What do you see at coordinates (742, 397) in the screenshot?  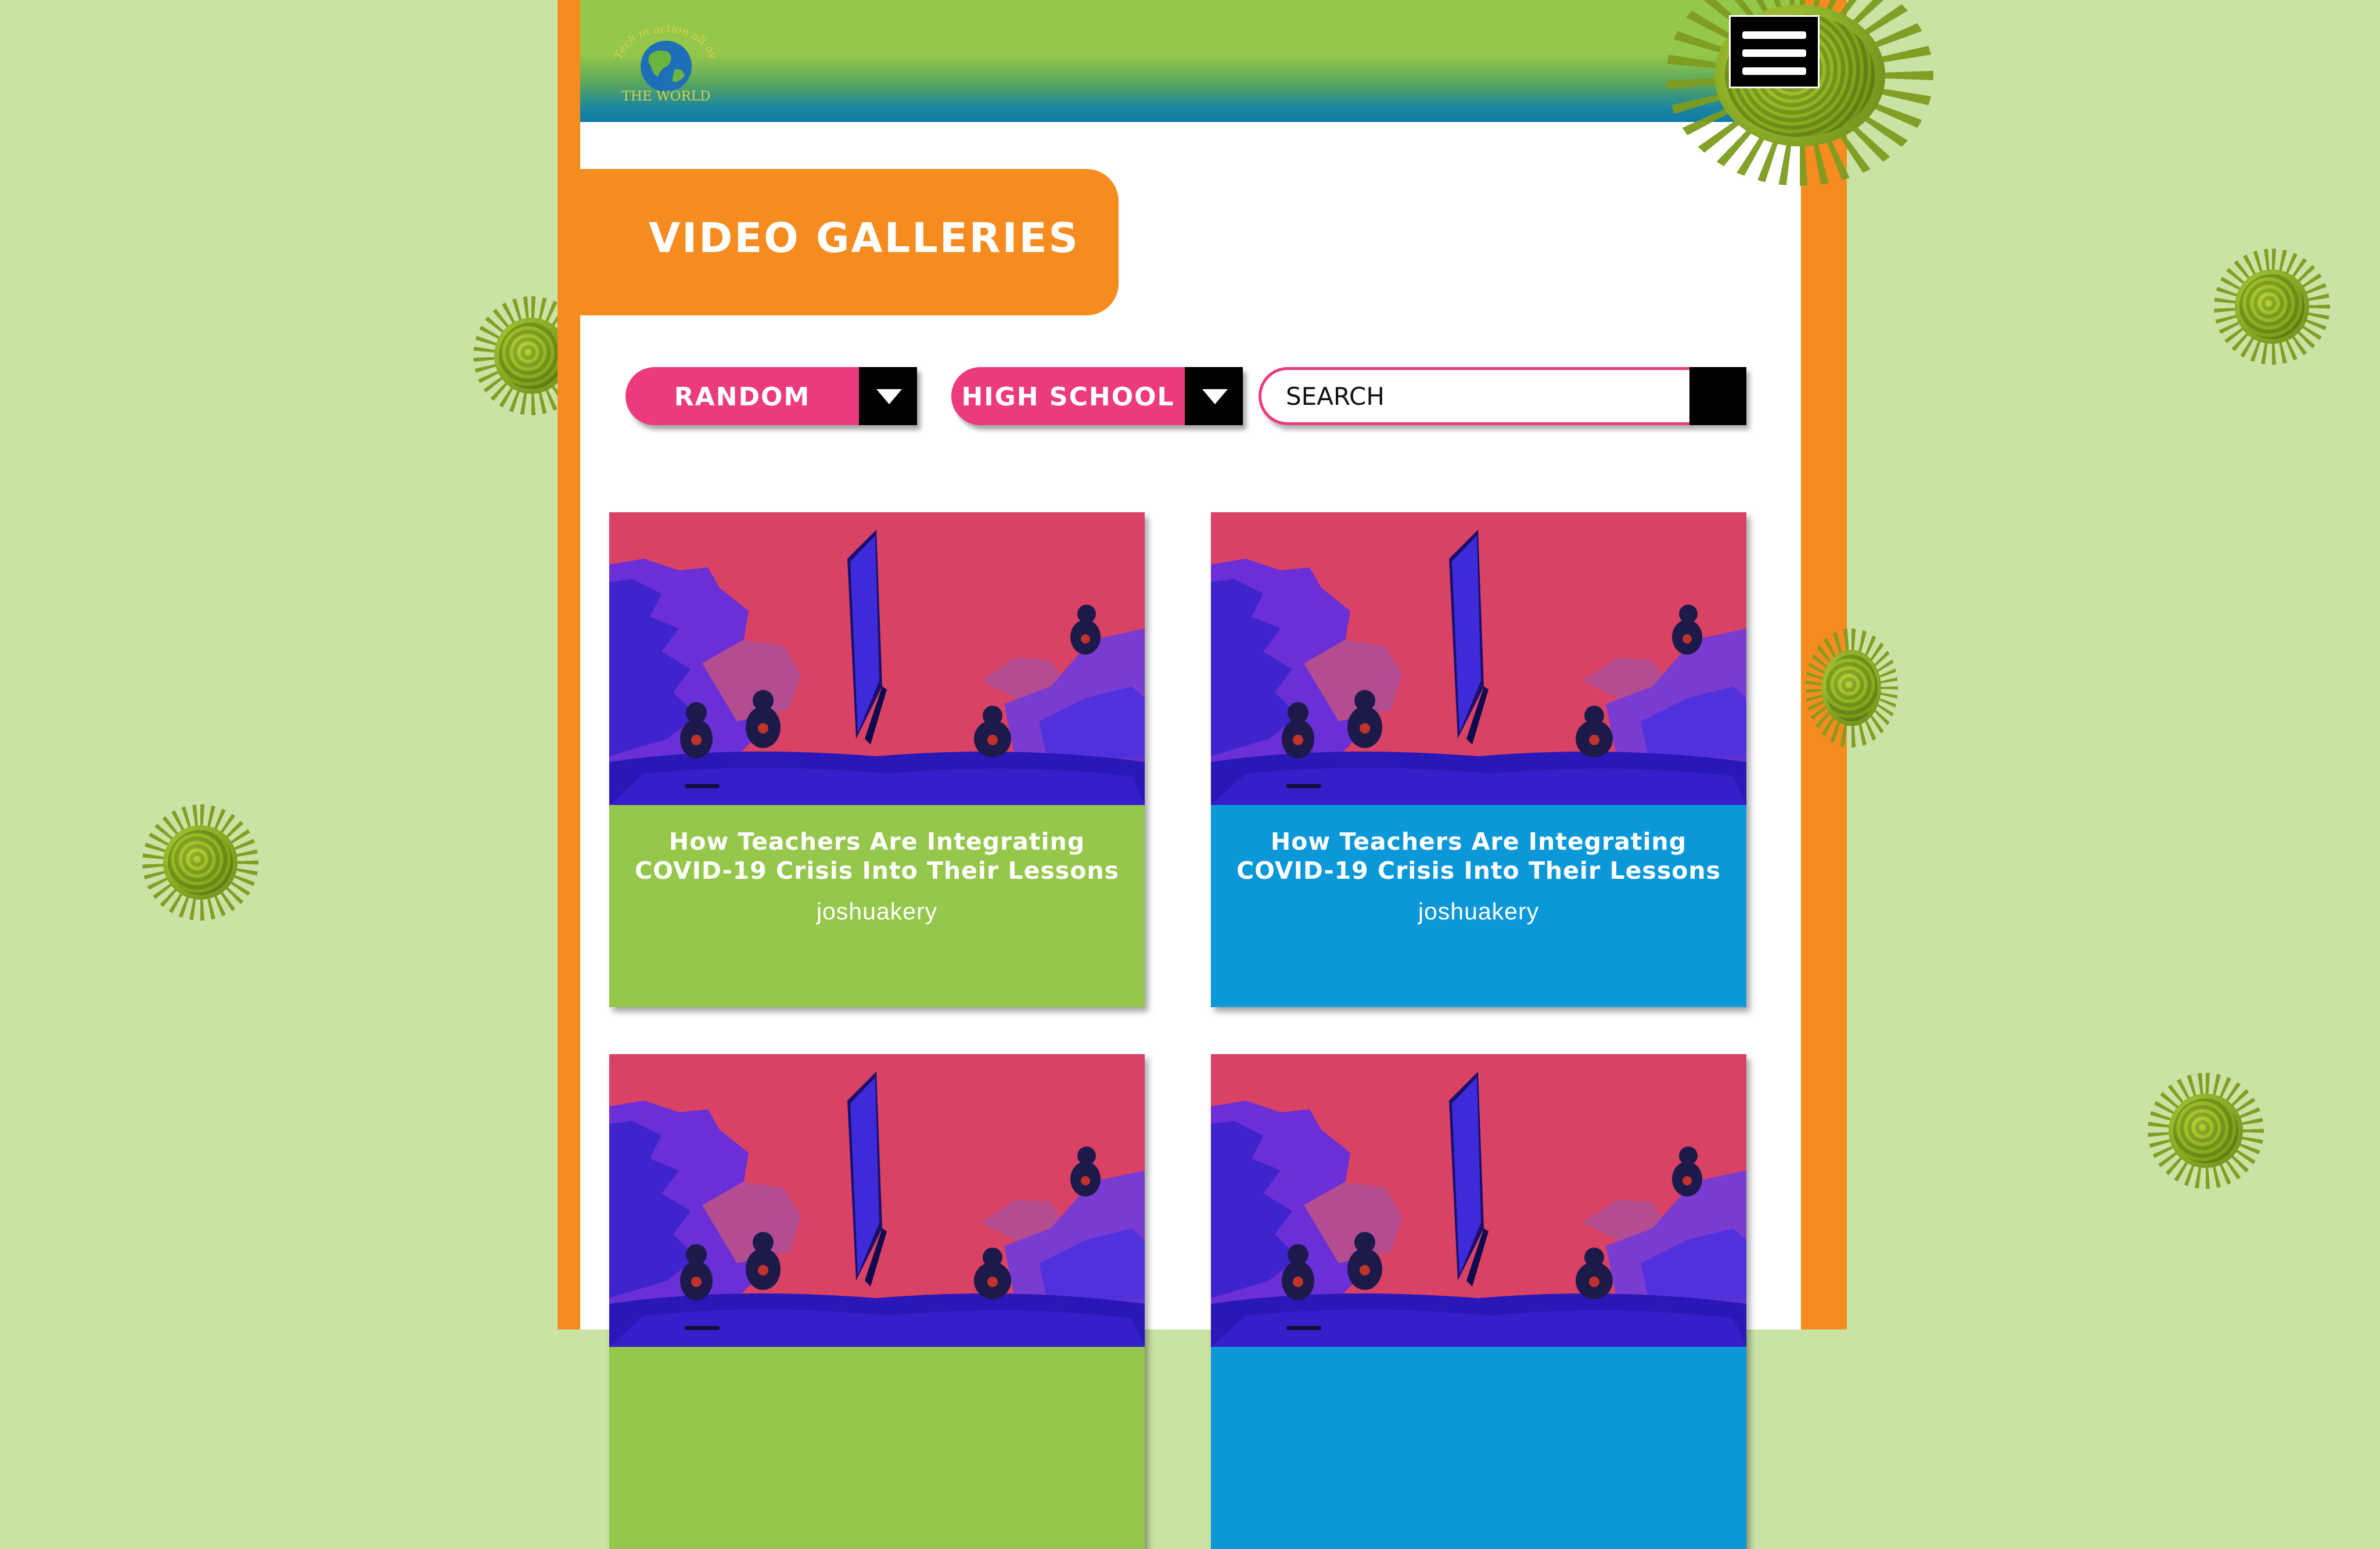 I see `sort-dropdown-label: RANDOM` at bounding box center [742, 397].